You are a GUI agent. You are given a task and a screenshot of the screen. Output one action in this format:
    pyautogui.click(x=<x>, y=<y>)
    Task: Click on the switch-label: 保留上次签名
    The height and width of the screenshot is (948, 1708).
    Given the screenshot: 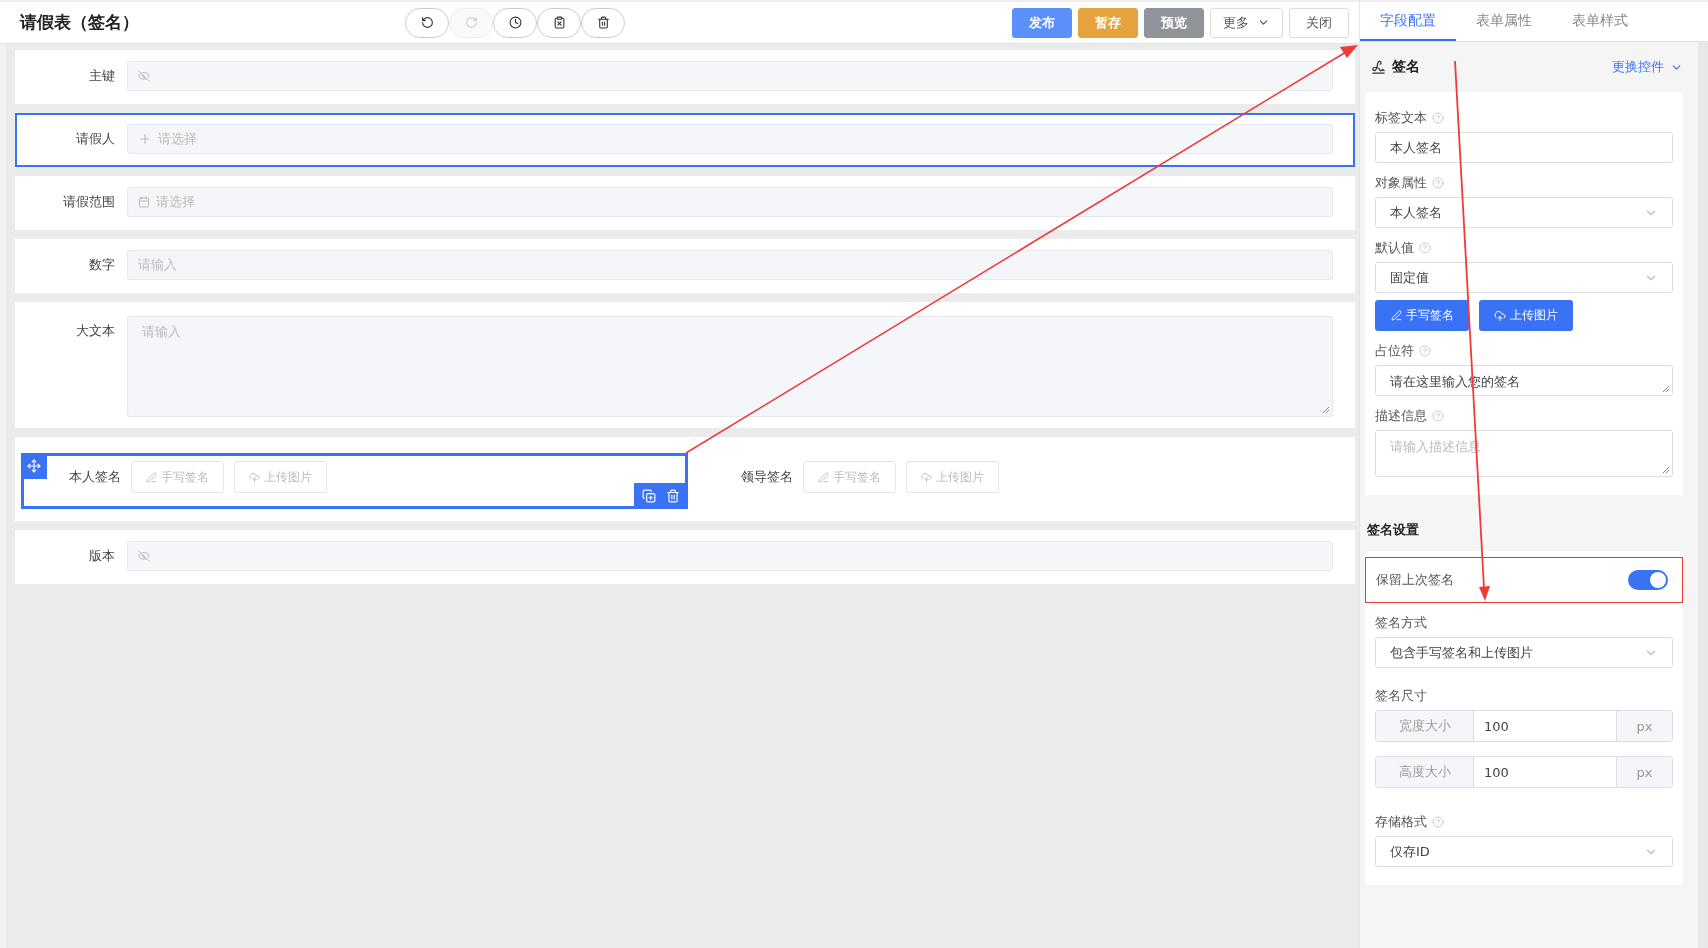 What is the action you would take?
    pyautogui.click(x=1415, y=580)
    